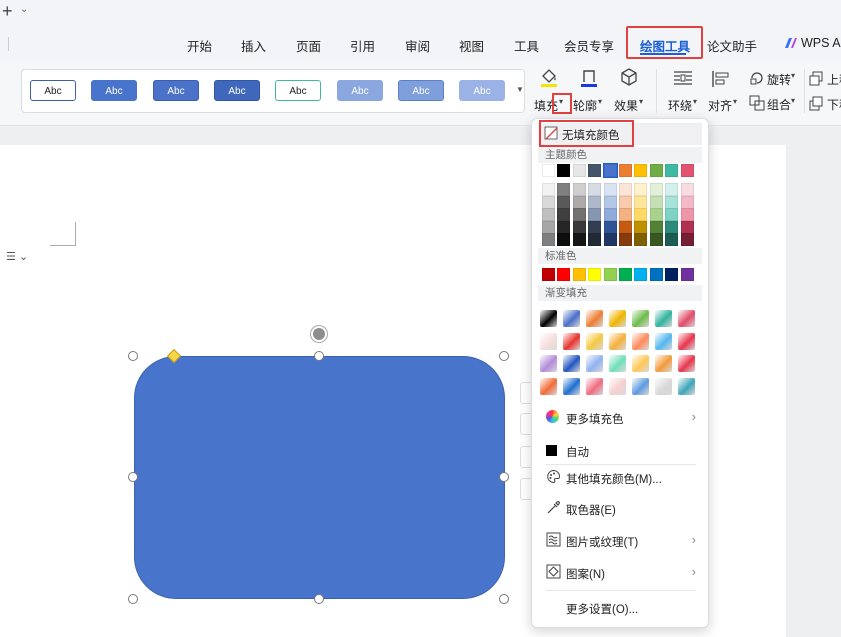 The image size is (841, 637). What do you see at coordinates (721, 79) in the screenshot?
I see `align-icon` at bounding box center [721, 79].